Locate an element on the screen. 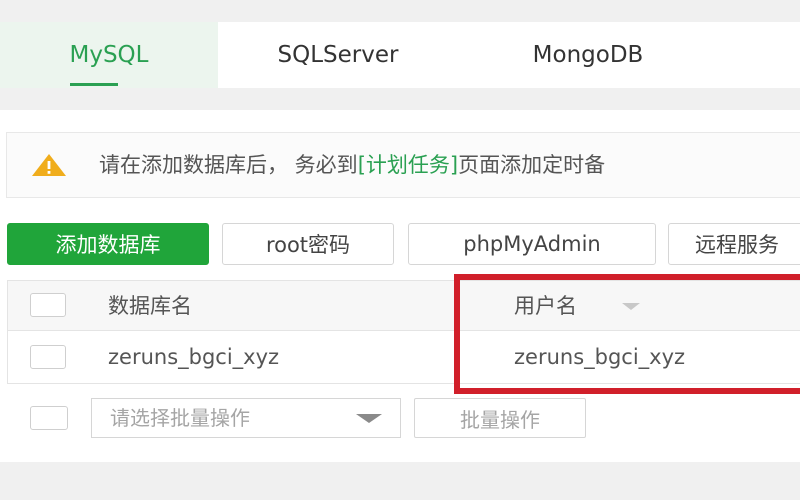 Image resolution: width=800 pixels, height=500 pixels. chevron-down-icon is located at coordinates (369, 418).